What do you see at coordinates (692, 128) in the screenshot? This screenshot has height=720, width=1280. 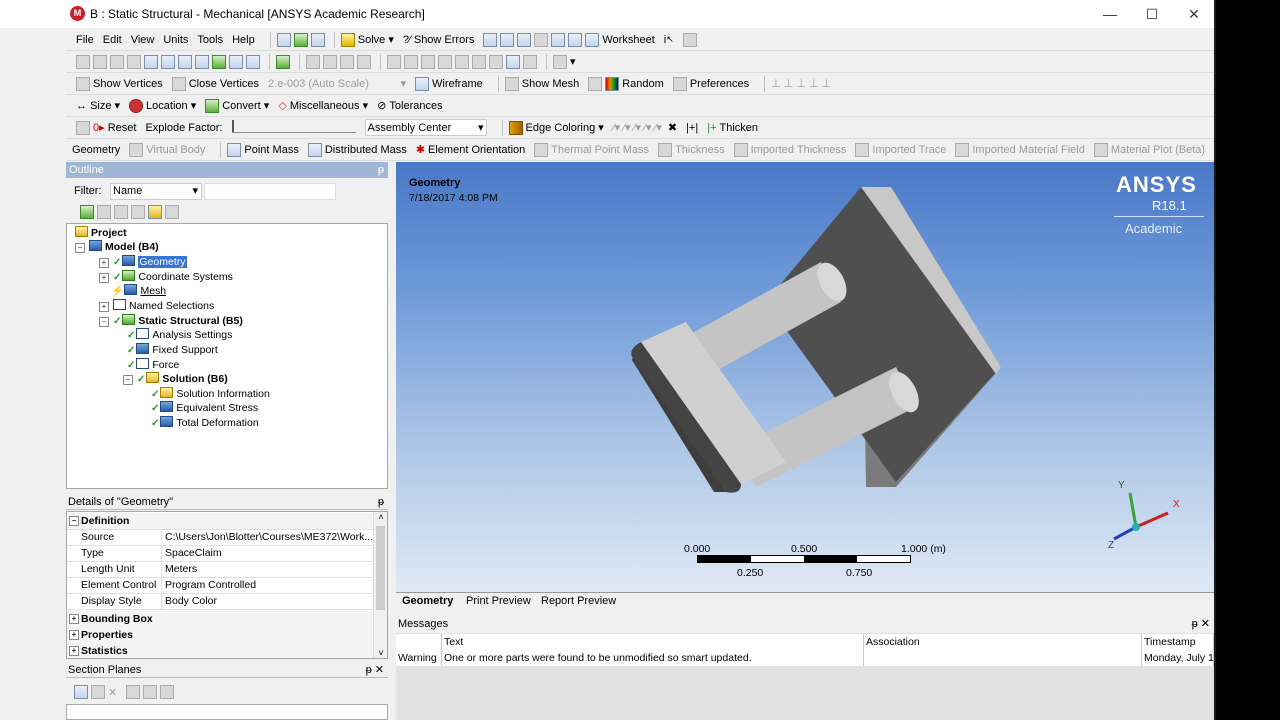 I see `thicken-edge-icon: |+|` at bounding box center [692, 128].